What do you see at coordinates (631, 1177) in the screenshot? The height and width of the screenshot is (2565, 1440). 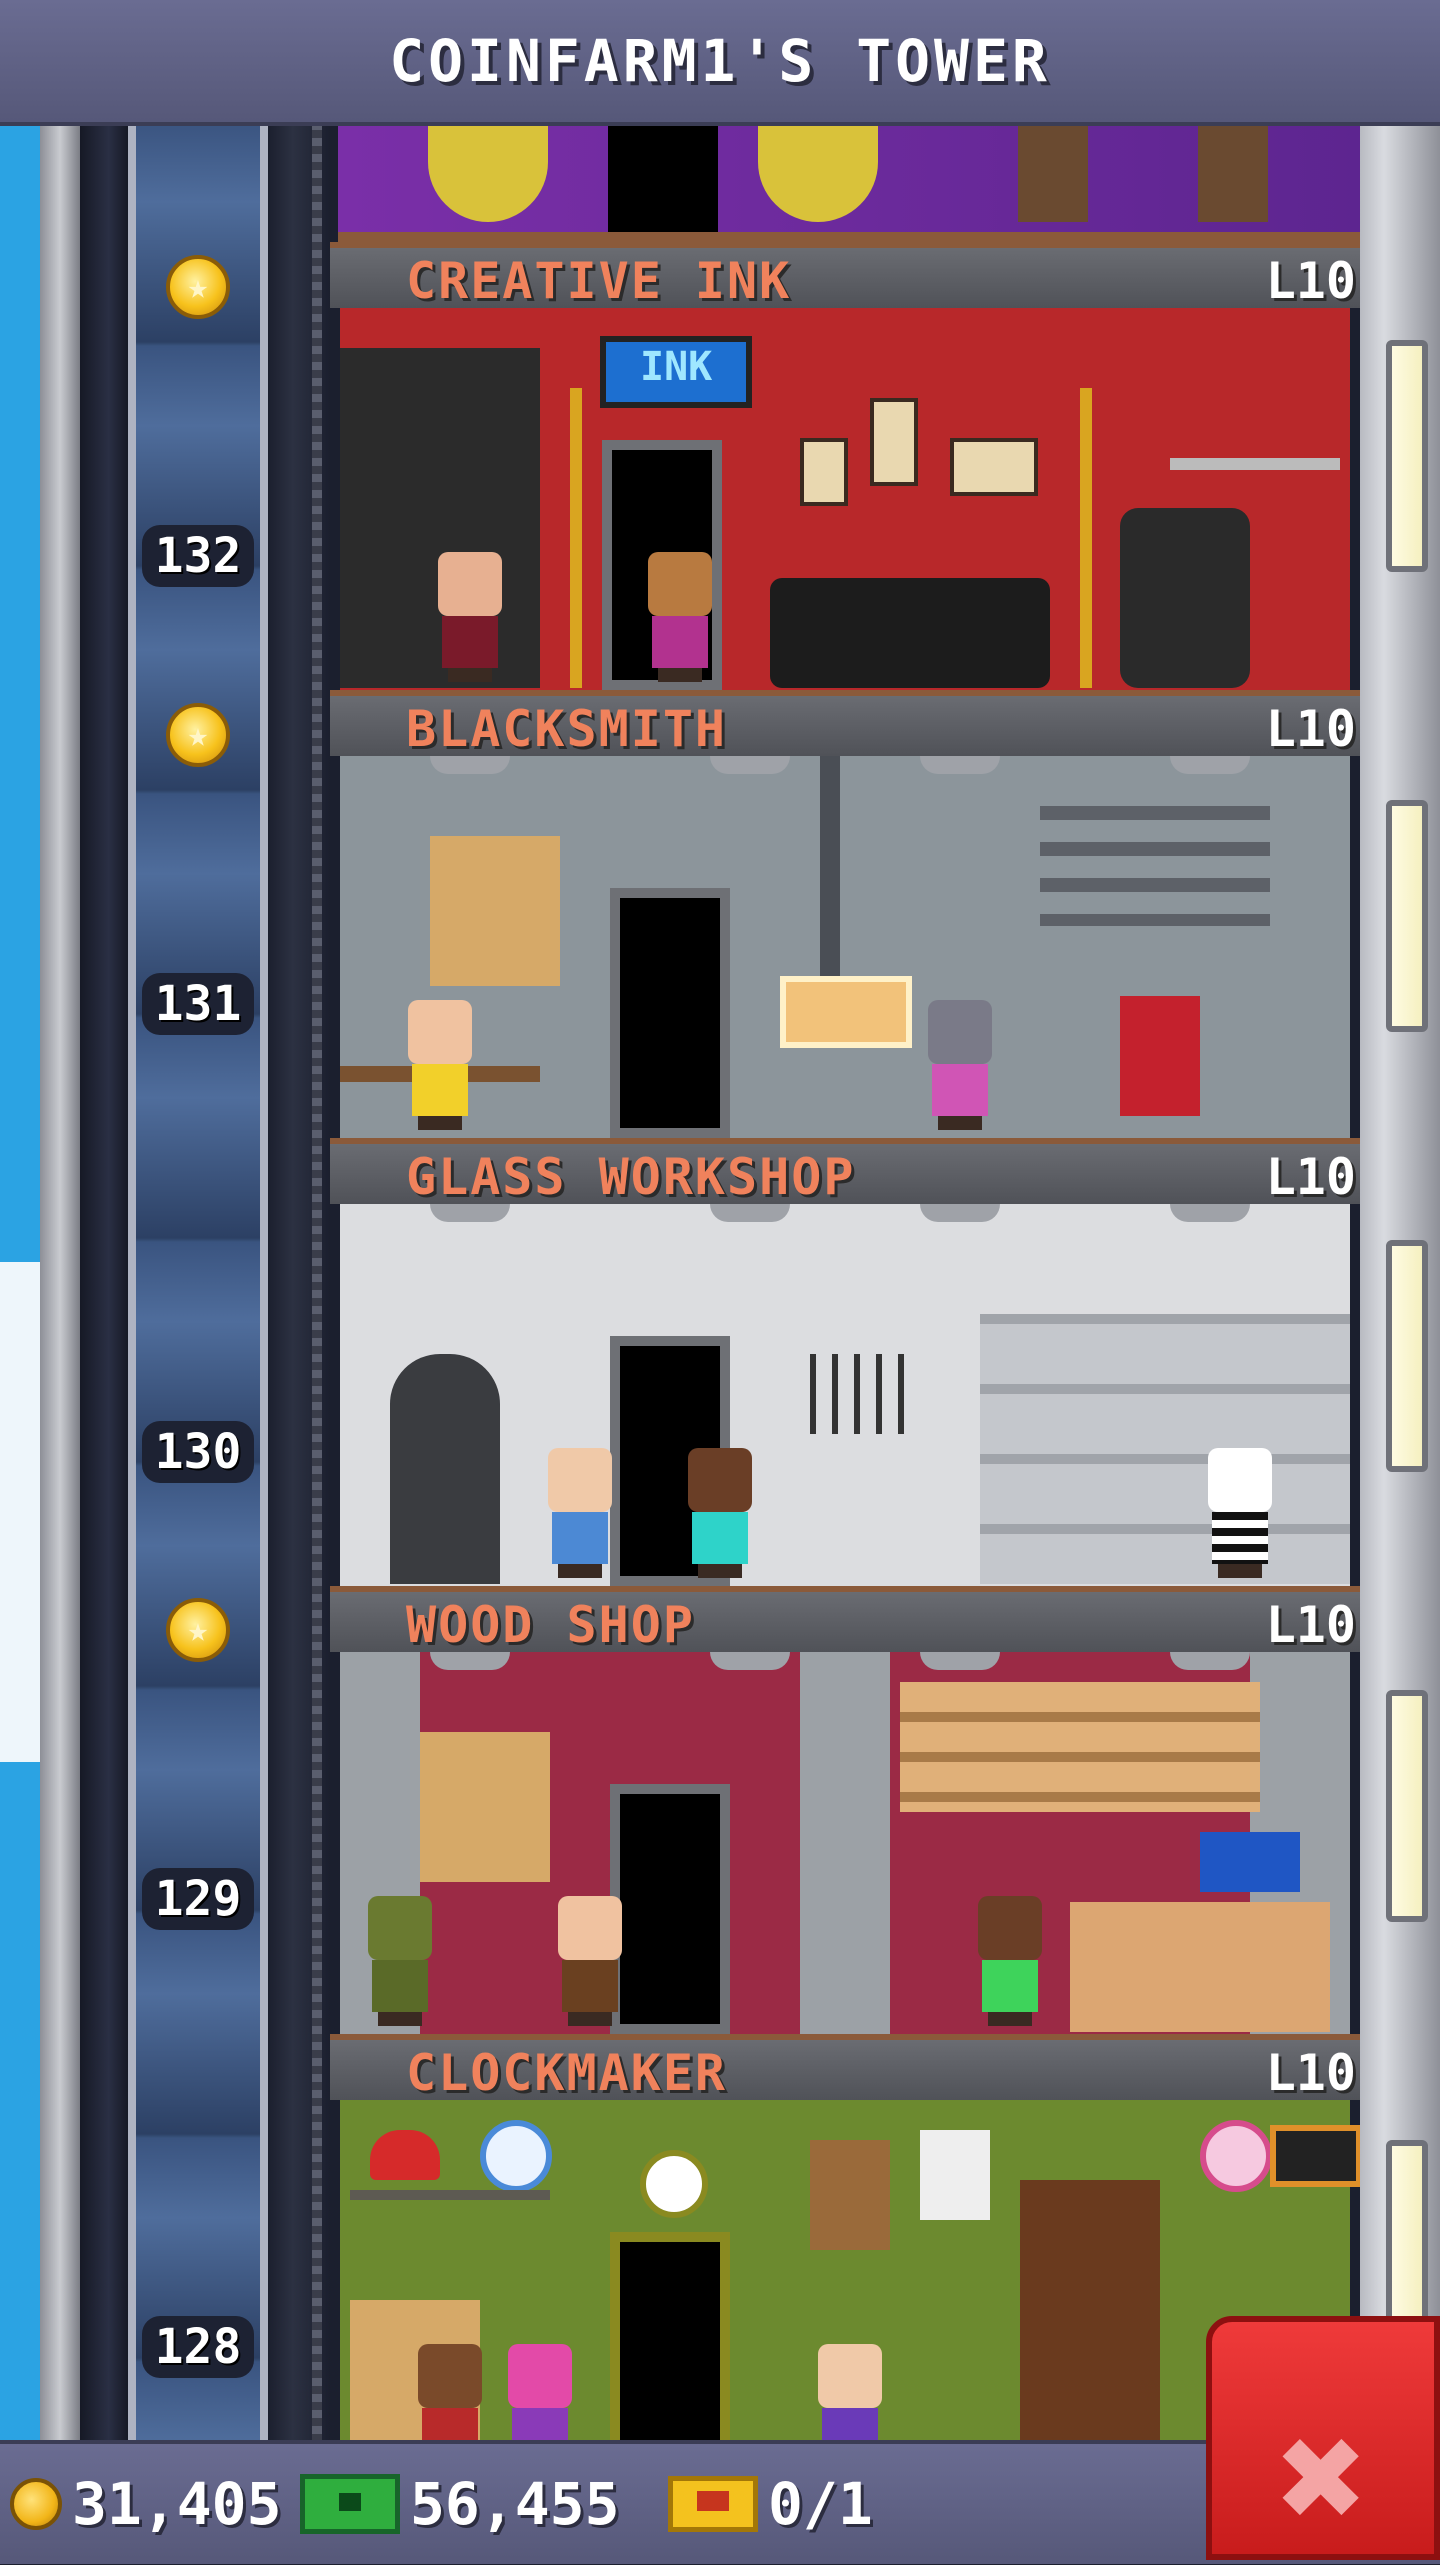 I see `floor-name: GLASS WORKSHOP` at bounding box center [631, 1177].